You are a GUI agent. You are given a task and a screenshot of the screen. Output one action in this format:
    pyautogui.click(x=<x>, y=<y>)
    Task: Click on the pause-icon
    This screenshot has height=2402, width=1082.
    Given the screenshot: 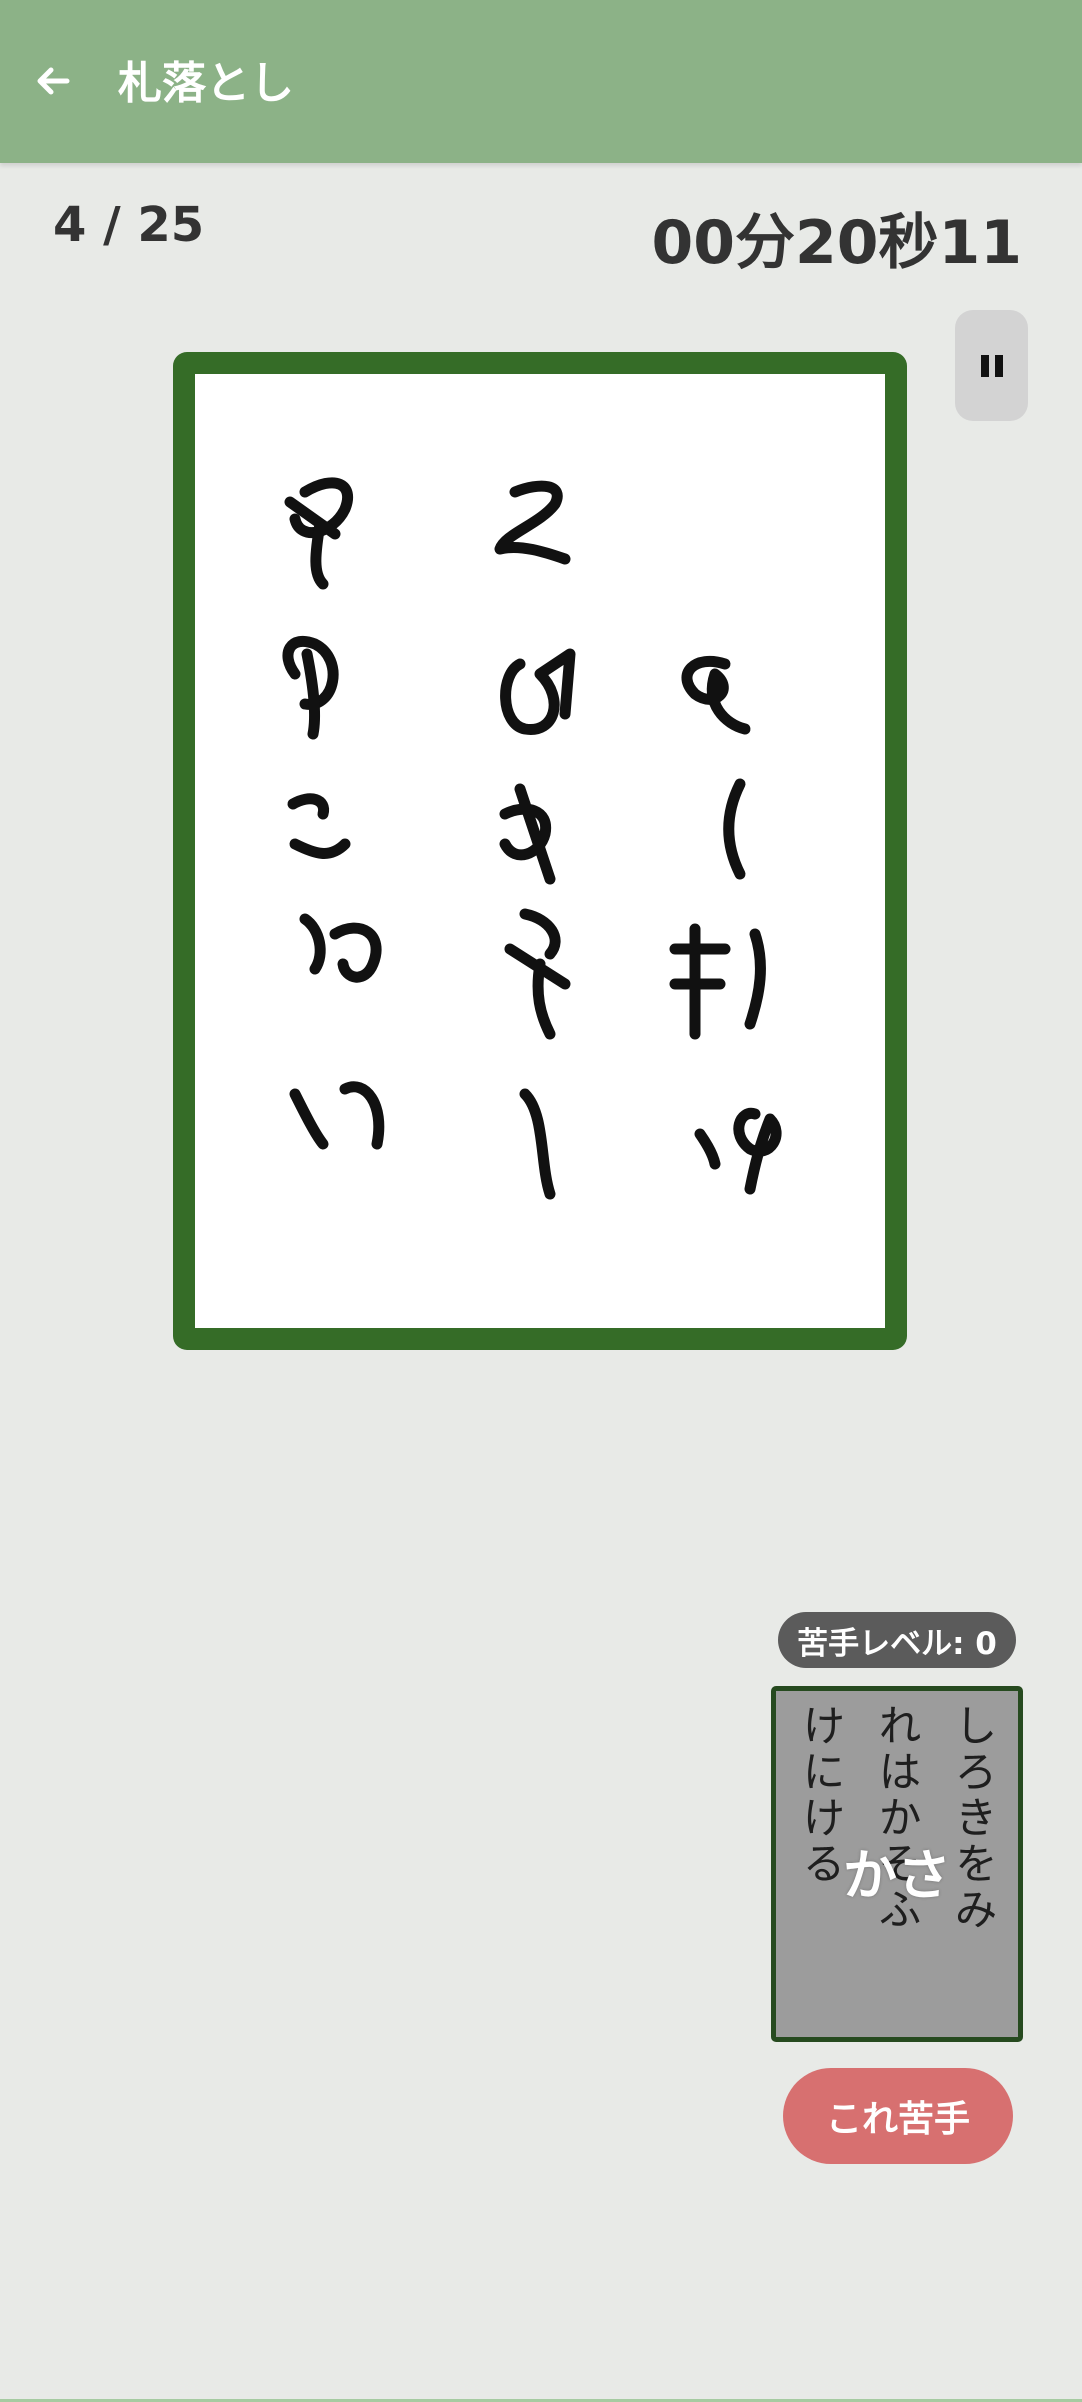 What is the action you would take?
    pyautogui.click(x=991, y=365)
    